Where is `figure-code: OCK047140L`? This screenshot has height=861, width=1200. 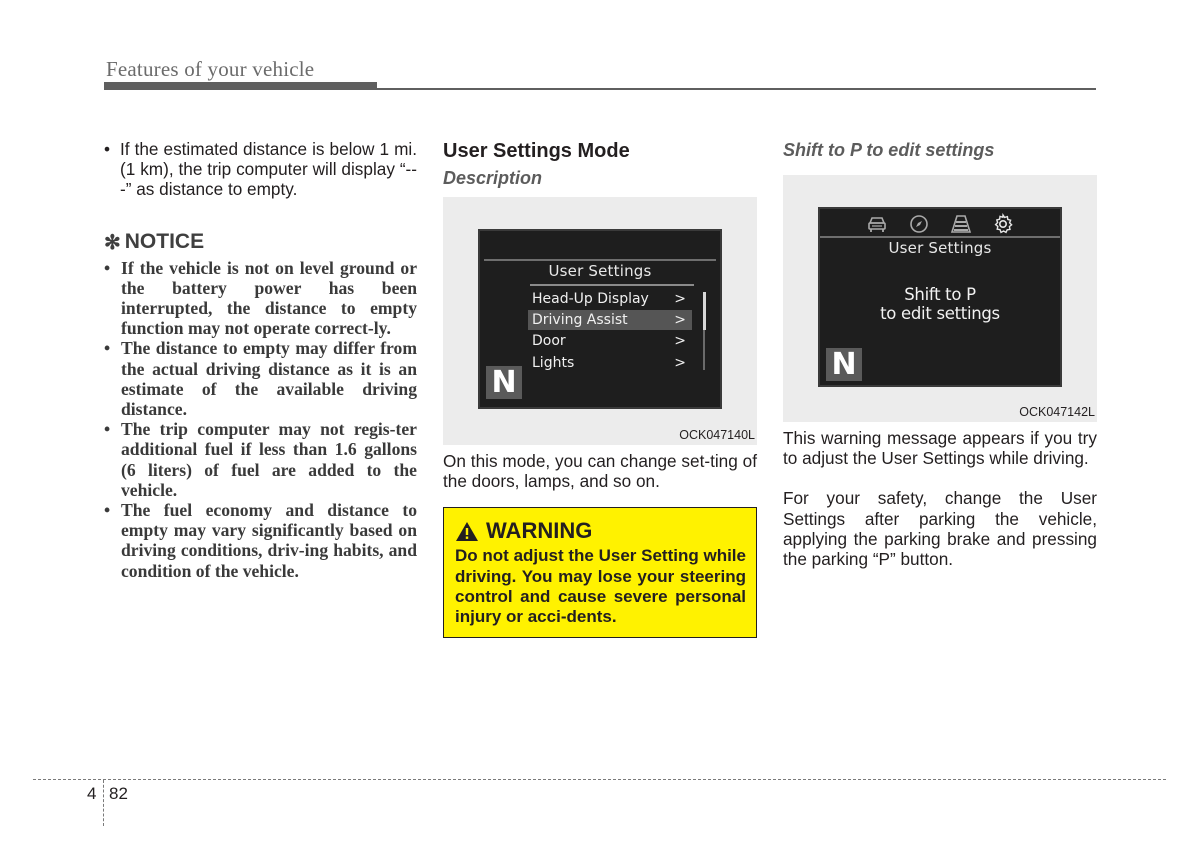
figure-code: OCK047140L is located at coordinates (717, 435).